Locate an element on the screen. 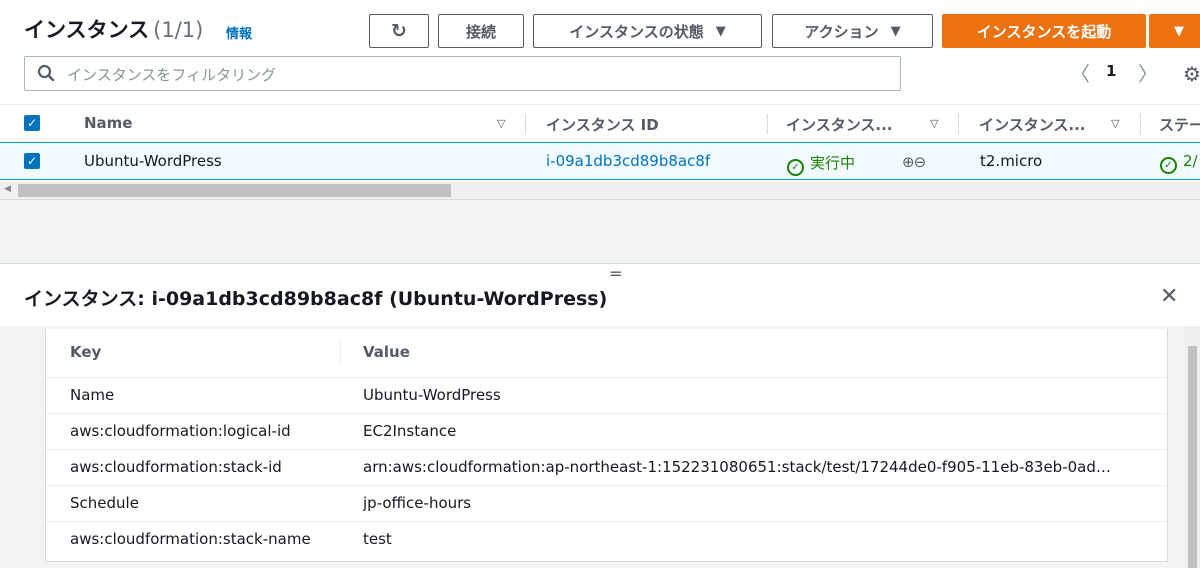 The image size is (1200, 568). launch-instance-dropdown: ▼ is located at coordinates (1174, 31).